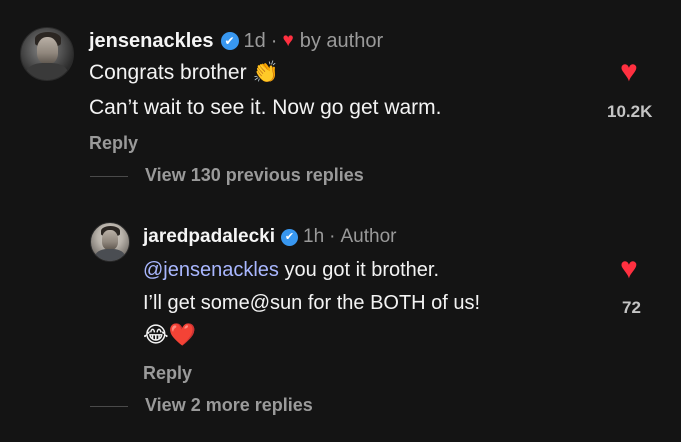  Describe the element at coordinates (312, 303) in the screenshot. I see `reply-text-line-2: I’ll get some@sun for the BOTH of us!` at that location.